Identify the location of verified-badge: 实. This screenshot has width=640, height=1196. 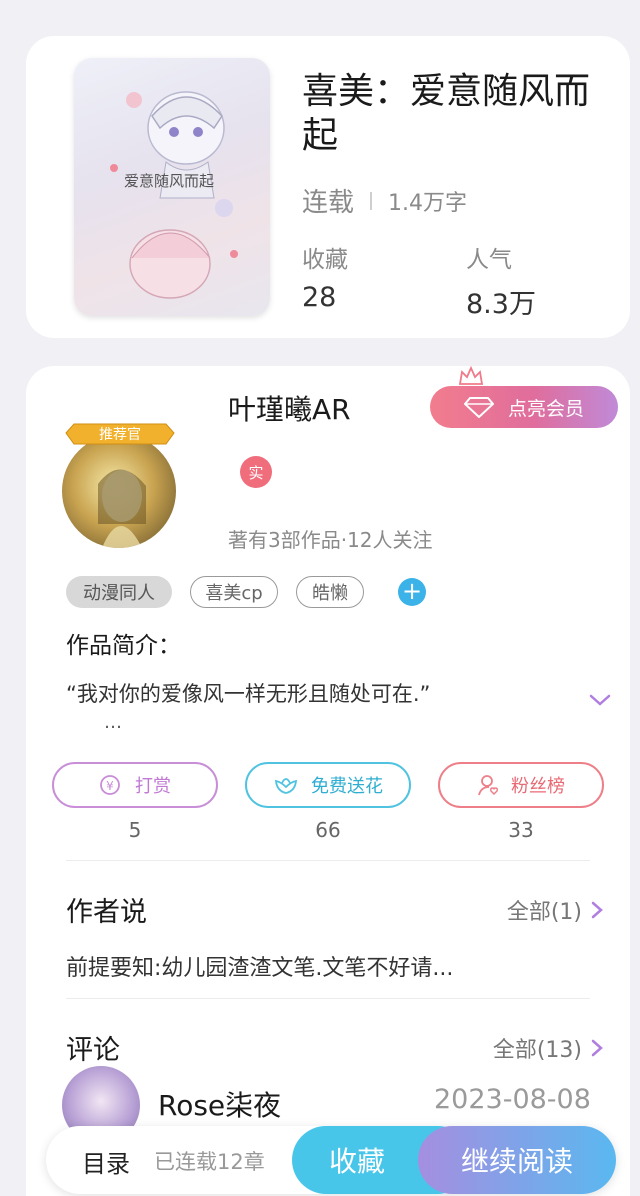
(256, 472).